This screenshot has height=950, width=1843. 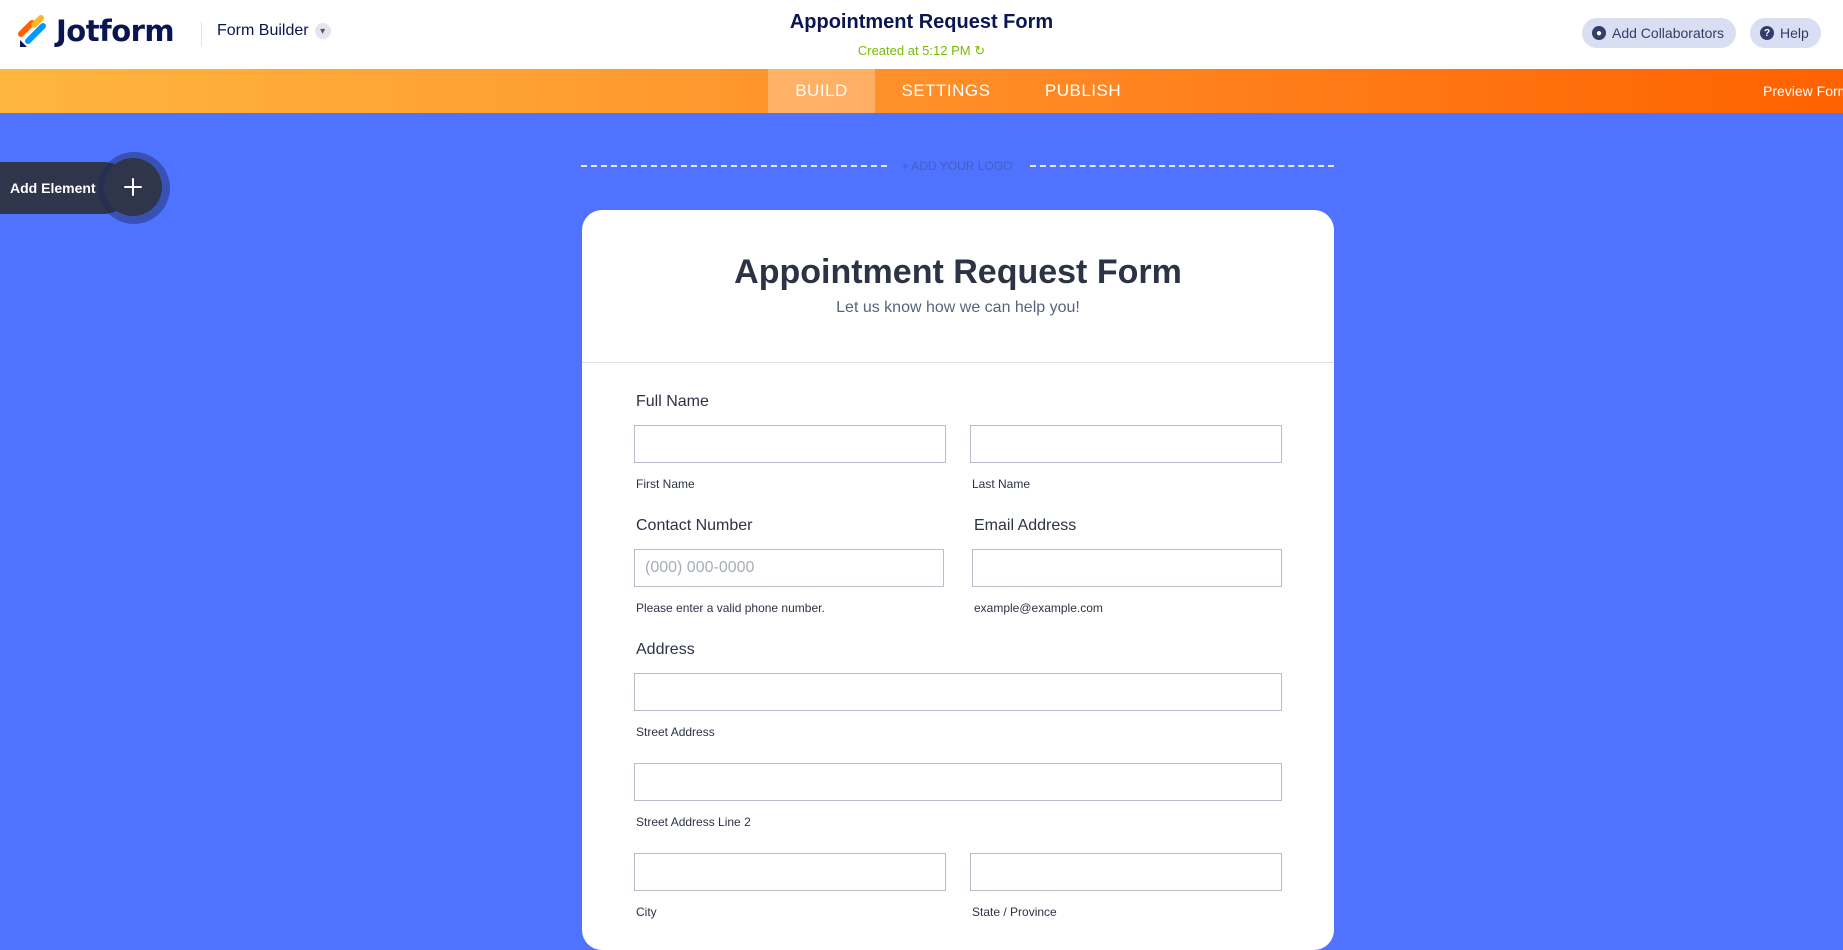 I want to click on help-label: Help, so click(x=1794, y=33).